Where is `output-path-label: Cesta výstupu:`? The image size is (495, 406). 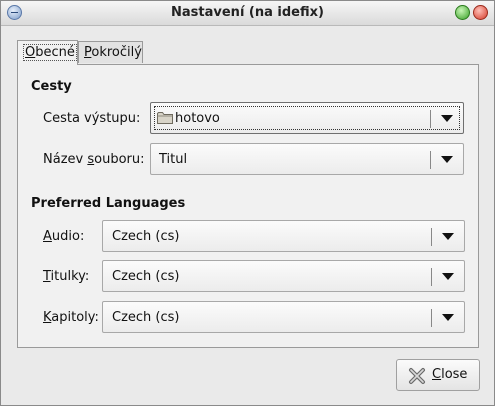
output-path-label: Cesta výstupu: is located at coordinates (92, 118).